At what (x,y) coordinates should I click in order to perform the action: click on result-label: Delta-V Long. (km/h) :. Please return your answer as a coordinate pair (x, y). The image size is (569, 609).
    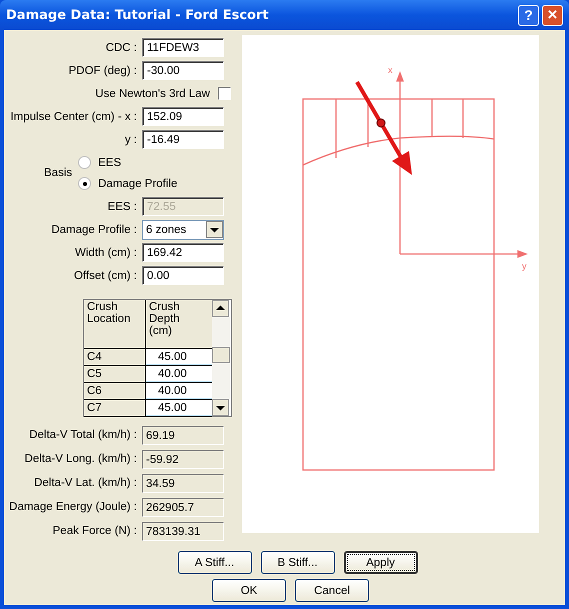
    Looking at the image, I should click on (81, 459).